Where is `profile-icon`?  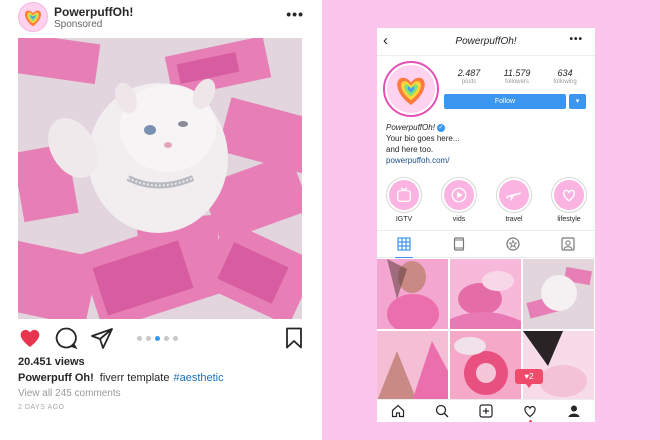
profile-icon is located at coordinates (574, 411).